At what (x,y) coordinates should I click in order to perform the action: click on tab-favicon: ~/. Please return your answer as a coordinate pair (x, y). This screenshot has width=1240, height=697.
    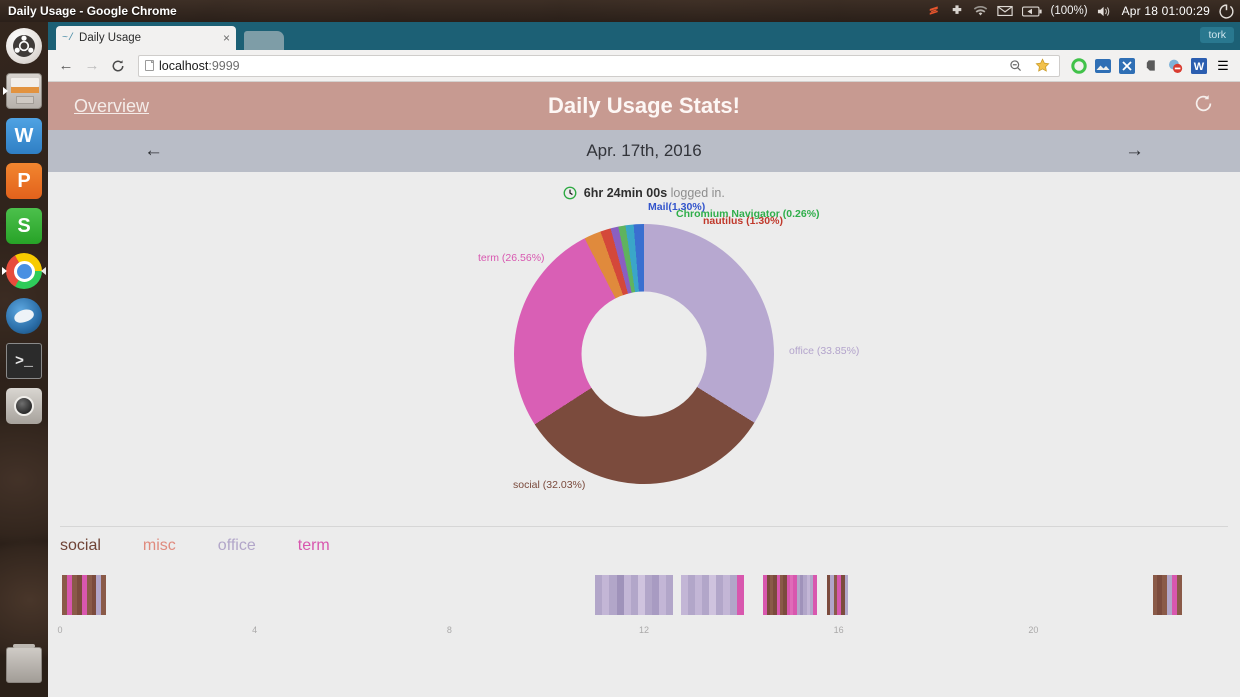
    Looking at the image, I should click on (68, 38).